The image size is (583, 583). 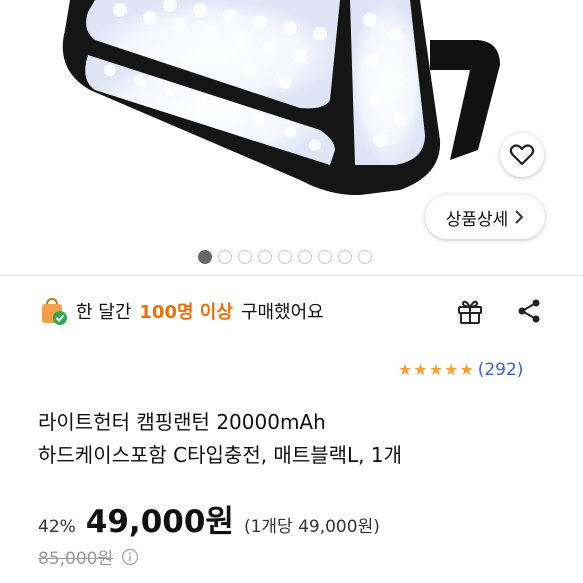 What do you see at coordinates (282, 312) in the screenshot?
I see `banner-suffix: 구매했어요` at bounding box center [282, 312].